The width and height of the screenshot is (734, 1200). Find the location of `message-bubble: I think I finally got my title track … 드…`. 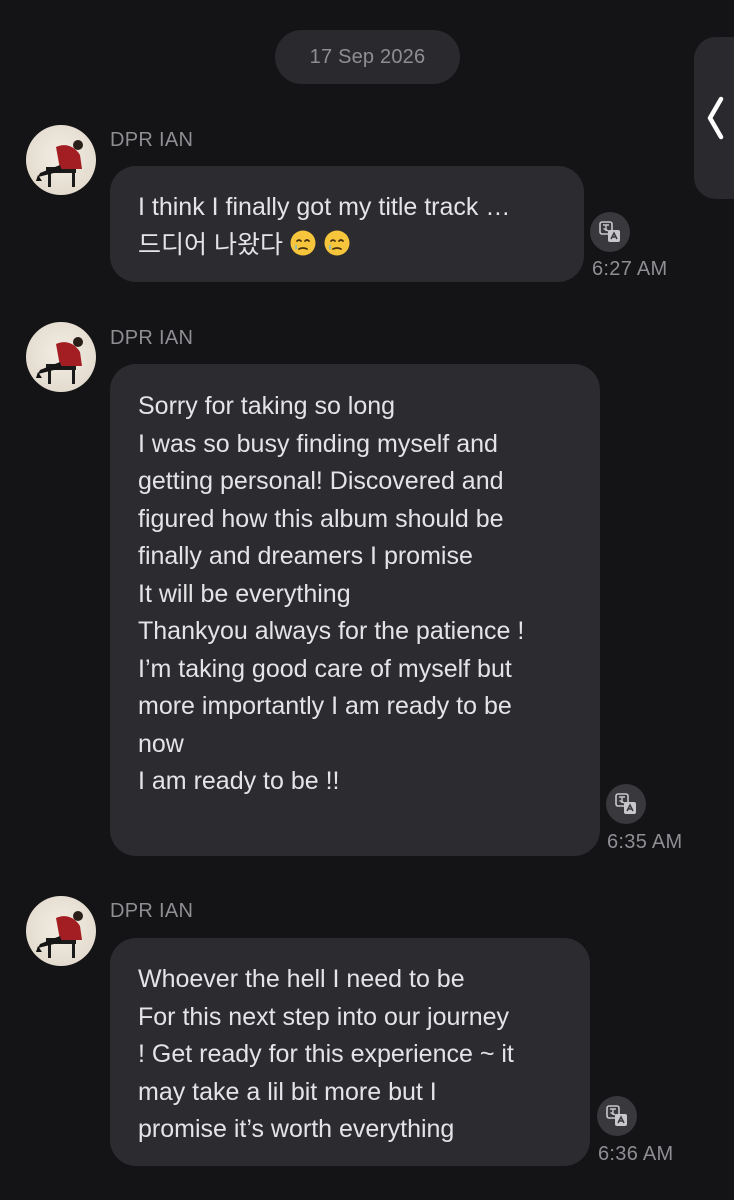

message-bubble: I think I finally got my title track … 드… is located at coordinates (347, 224).